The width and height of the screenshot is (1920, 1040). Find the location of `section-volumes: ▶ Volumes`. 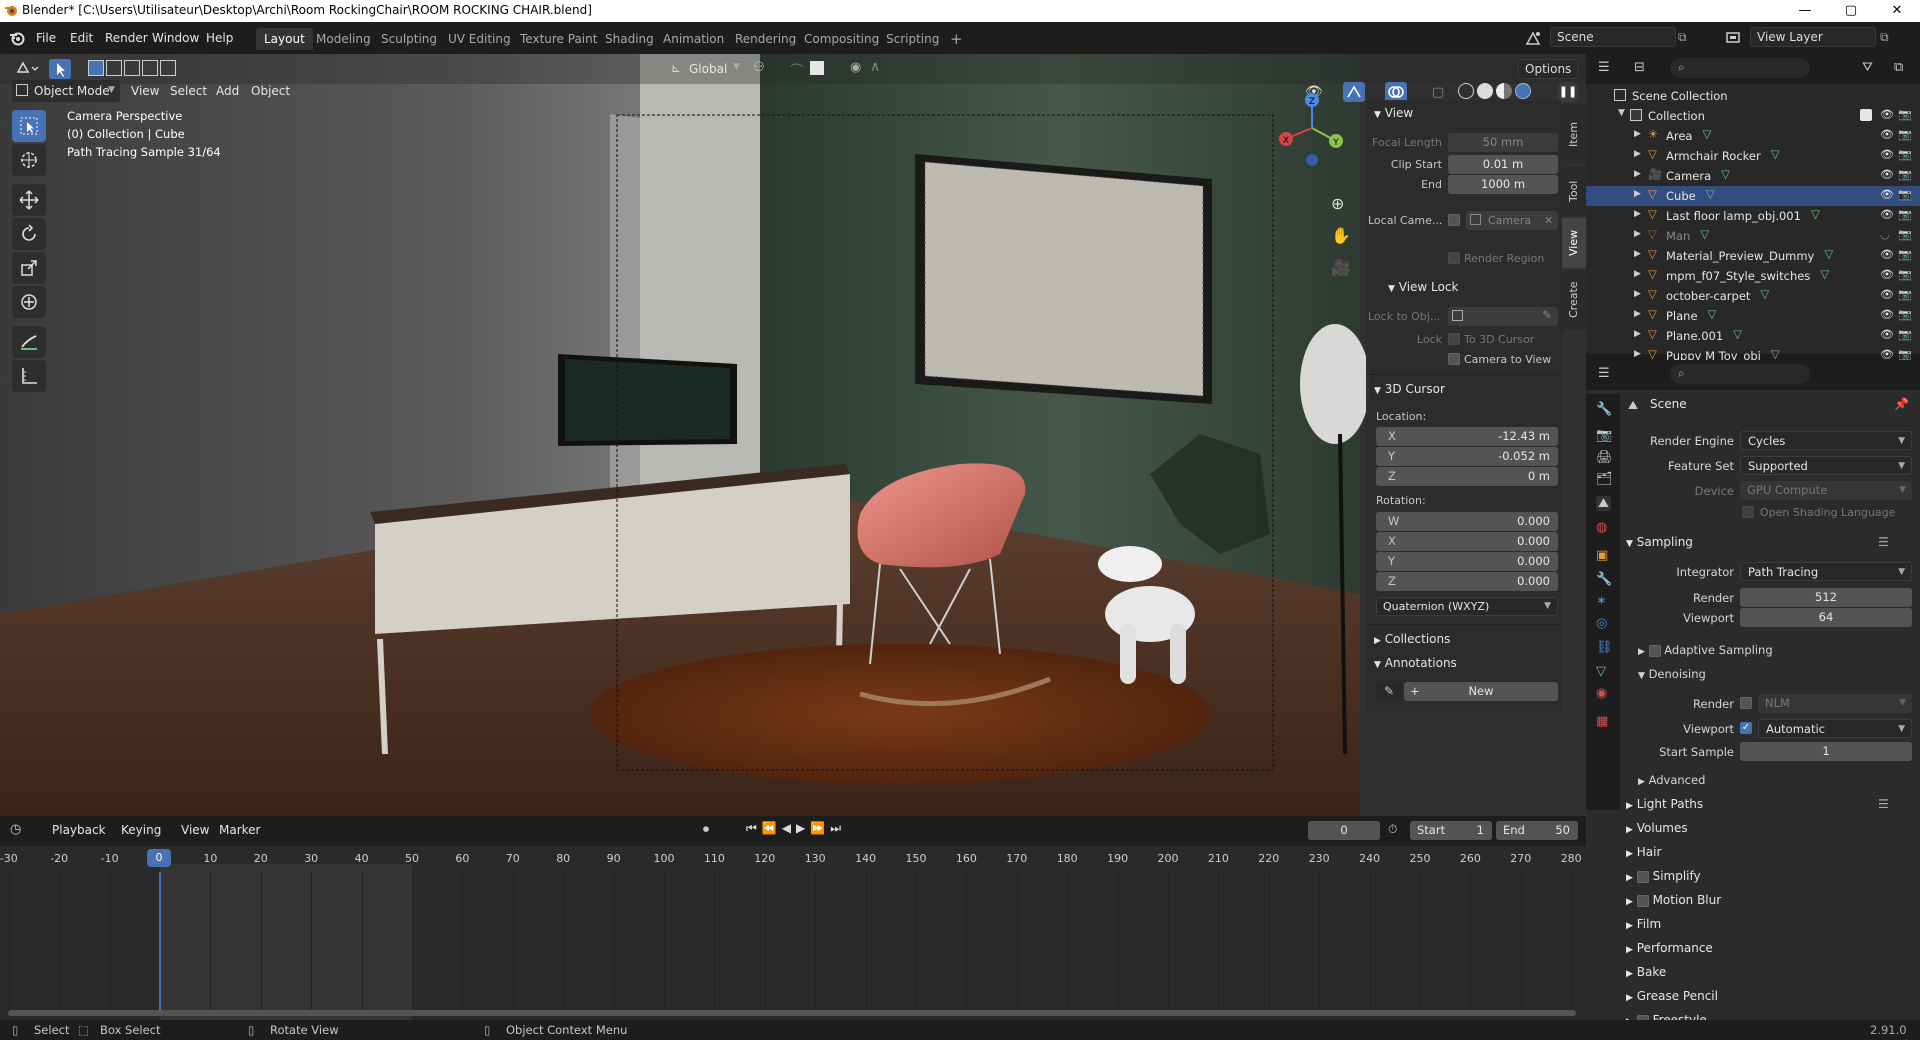

section-volumes: ▶ Volumes is located at coordinates (1770, 828).